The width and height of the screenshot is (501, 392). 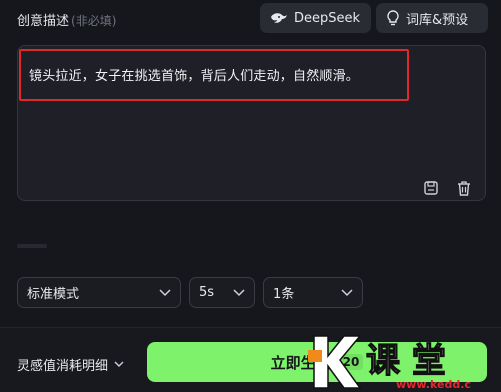 I want to click on count-select: 1条, so click(x=313, y=292).